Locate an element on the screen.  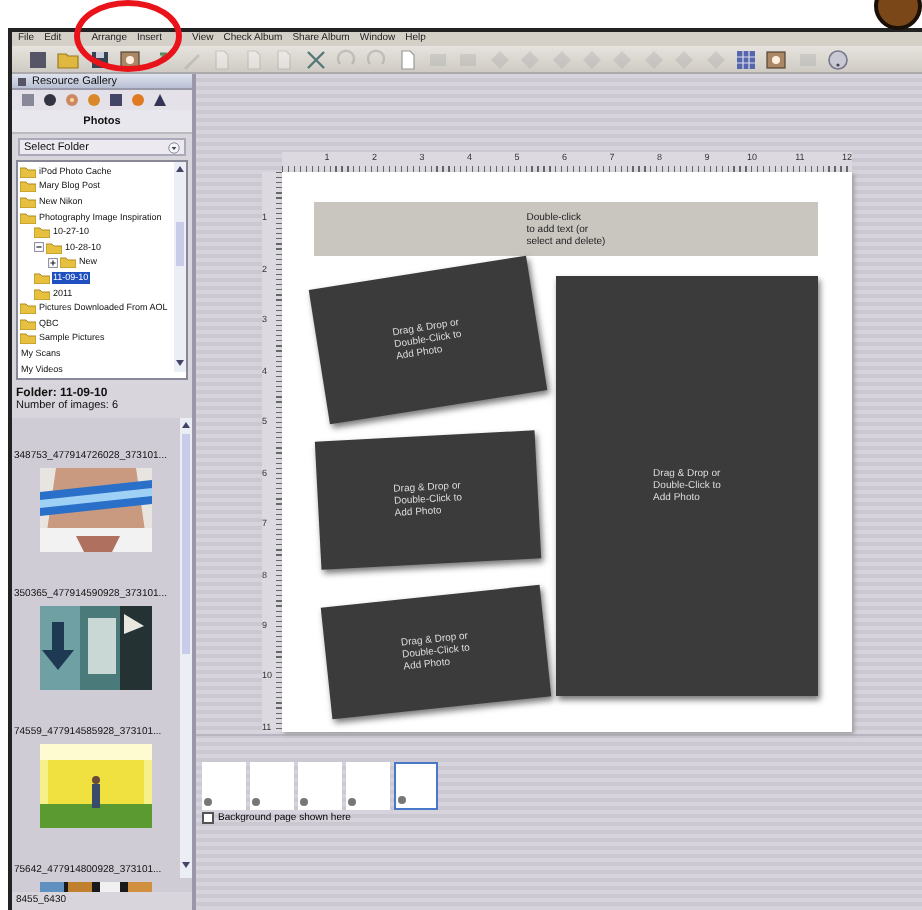
collapse-icon is located at coordinates (39, 247).